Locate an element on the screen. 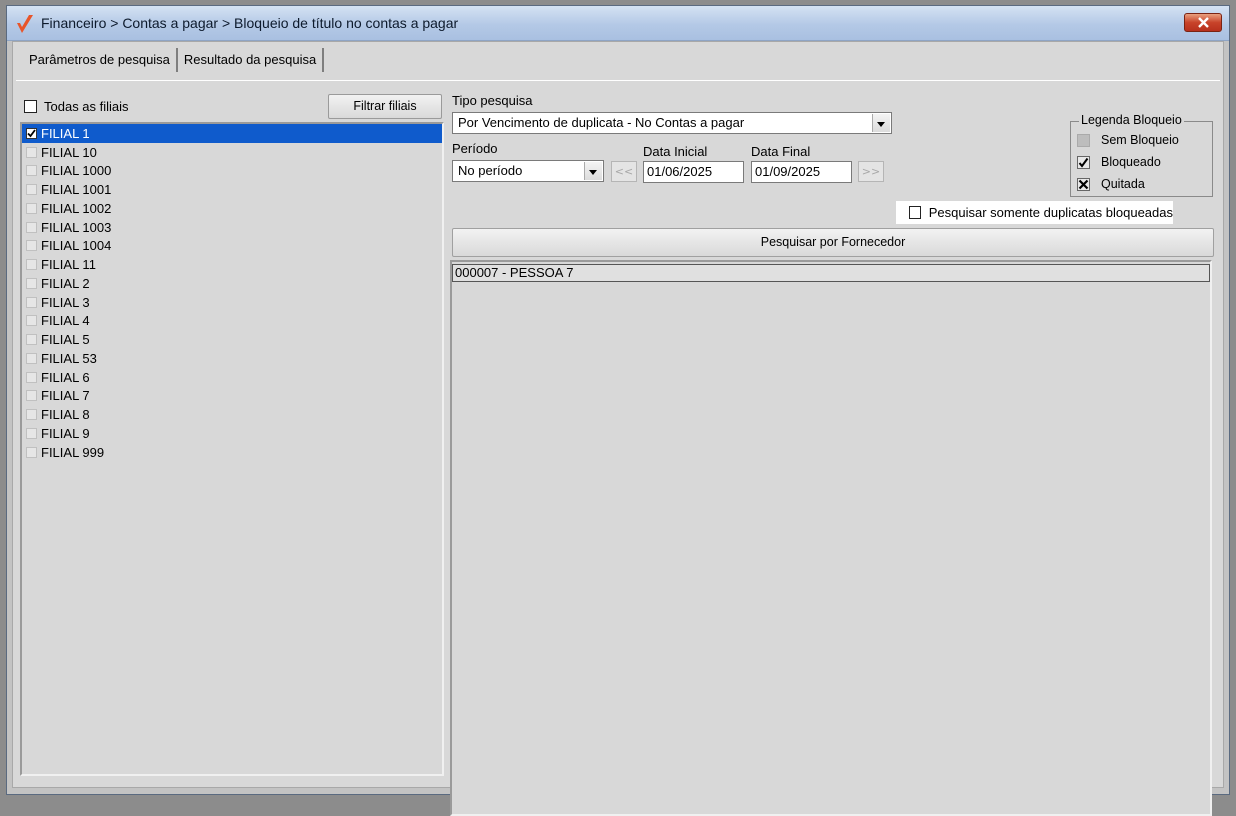  branch-label: FILIAL 5 is located at coordinates (65, 340).